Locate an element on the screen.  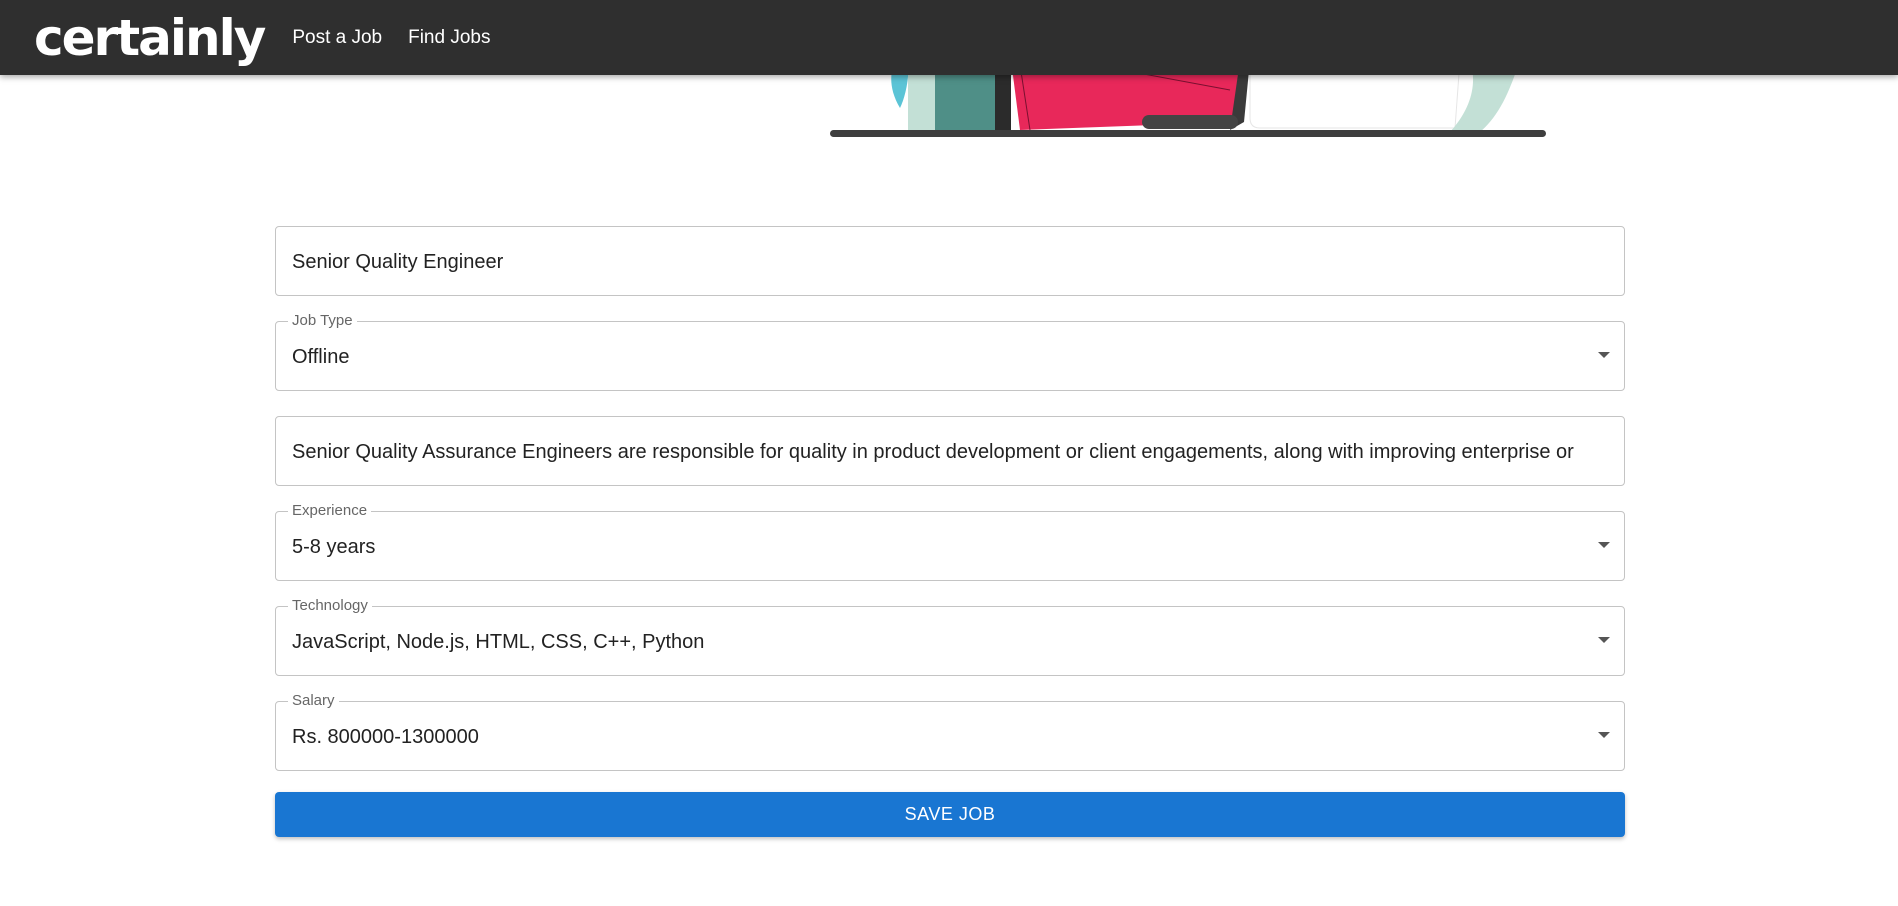
job-type-value: Offline is located at coordinates (321, 356).